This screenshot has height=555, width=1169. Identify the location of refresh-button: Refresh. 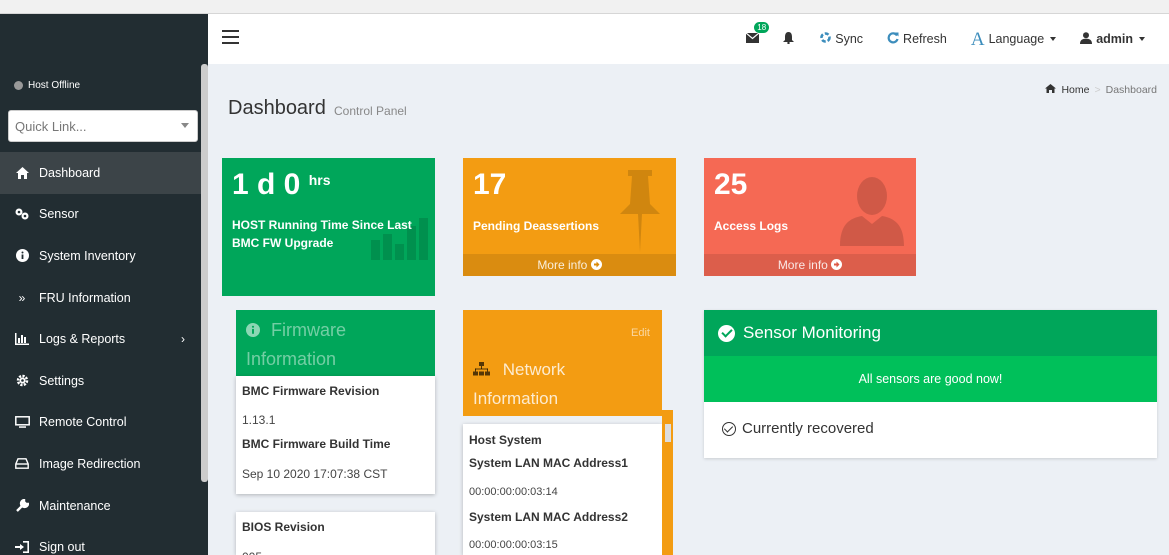
(917, 39).